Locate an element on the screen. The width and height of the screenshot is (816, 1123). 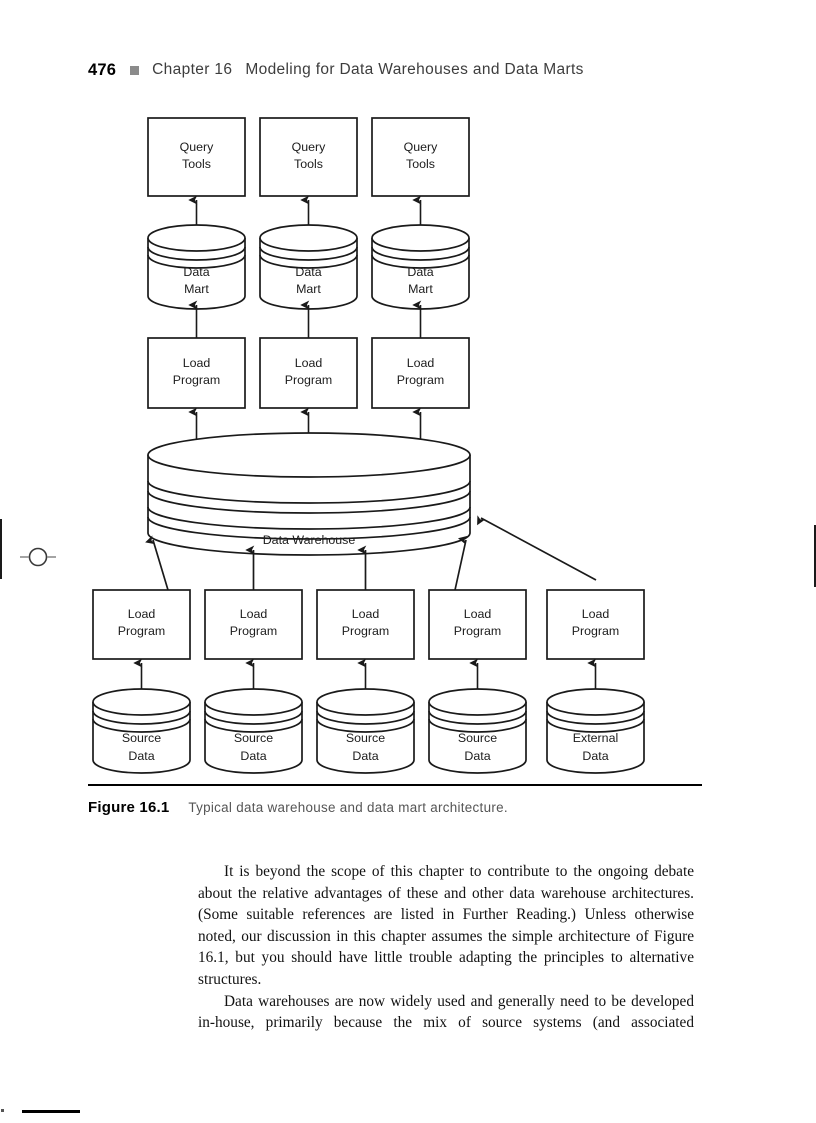
mart-loader-label-3b: Program is located at coordinates (421, 380).